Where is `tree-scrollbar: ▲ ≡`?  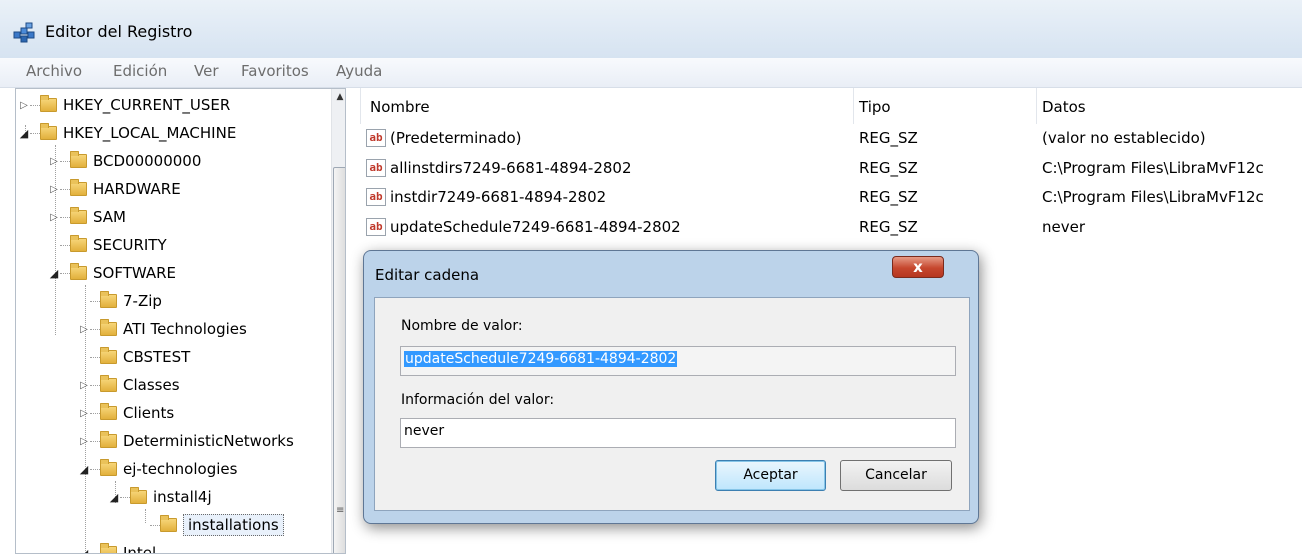 tree-scrollbar: ▲ ≡ is located at coordinates (338, 321).